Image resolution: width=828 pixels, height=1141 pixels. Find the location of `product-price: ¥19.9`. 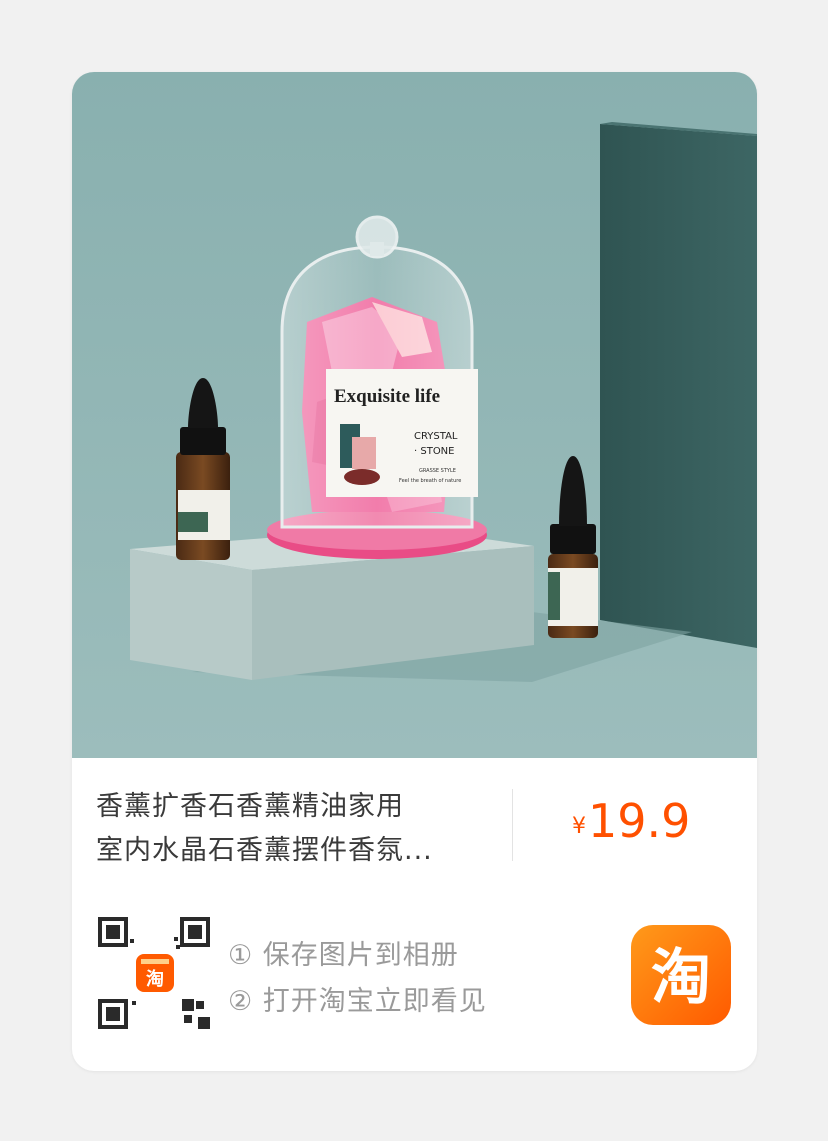

product-price: ¥19.9 is located at coordinates (631, 821).